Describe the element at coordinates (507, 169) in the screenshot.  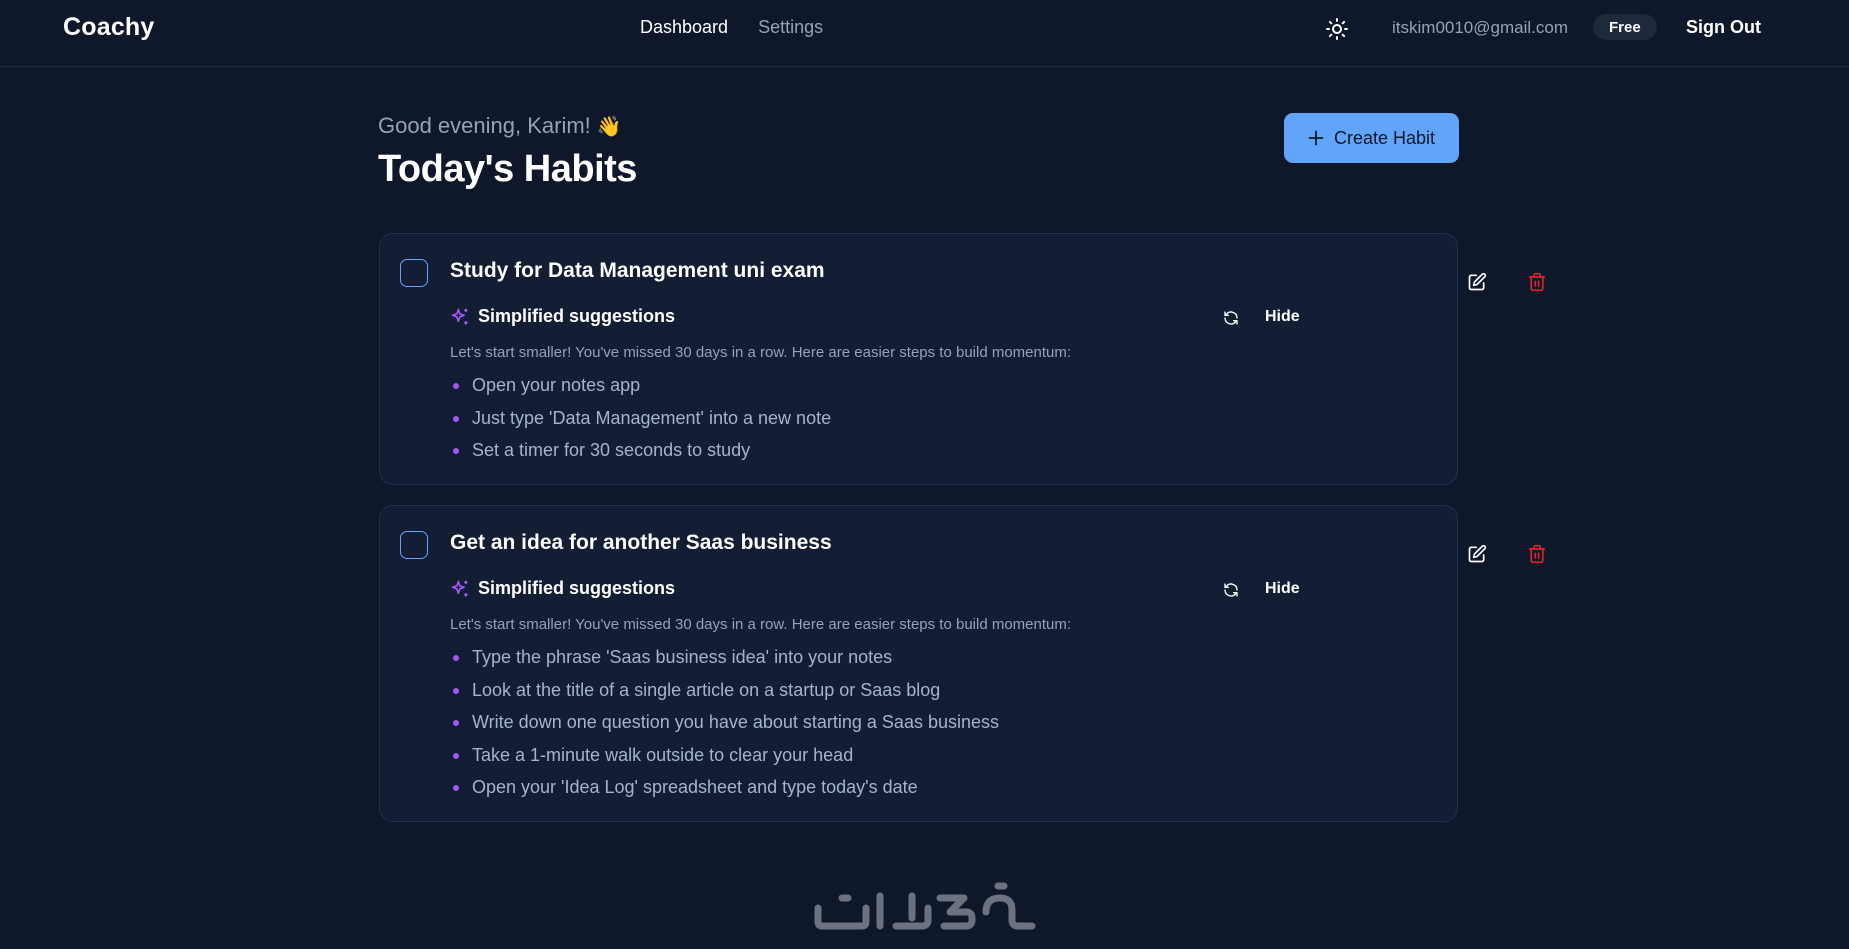
I see `page-title: Today's Habits` at that location.